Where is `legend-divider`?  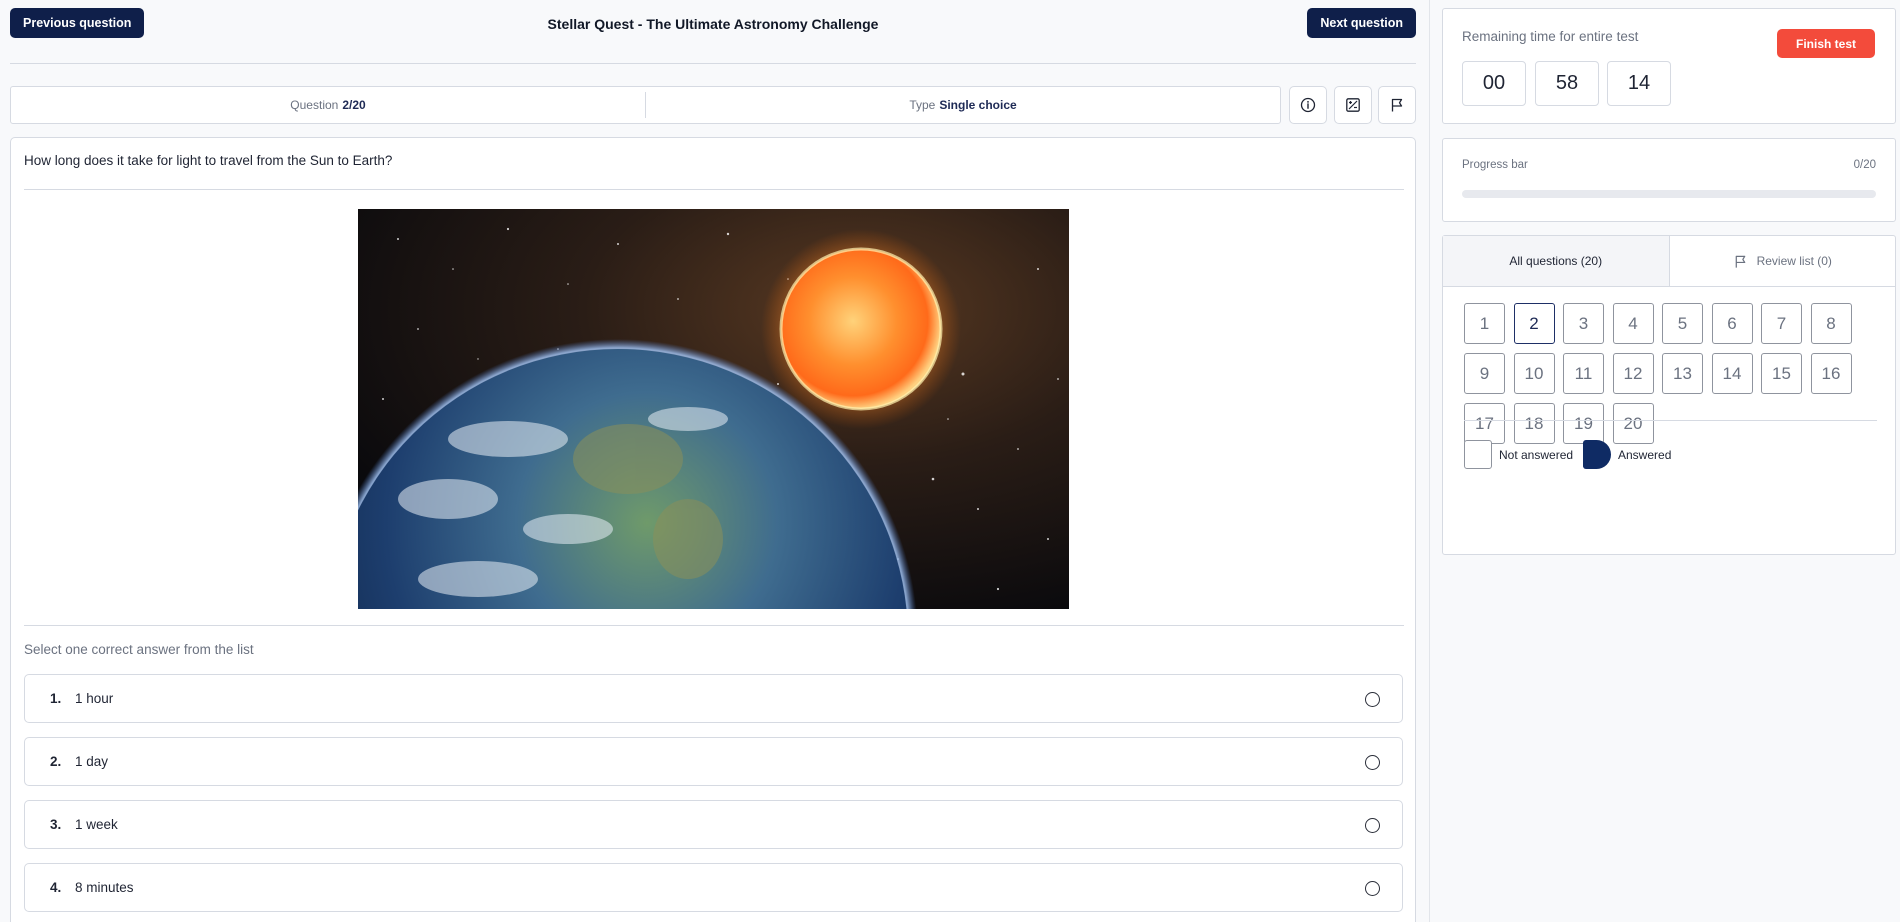 legend-divider is located at coordinates (1670, 420).